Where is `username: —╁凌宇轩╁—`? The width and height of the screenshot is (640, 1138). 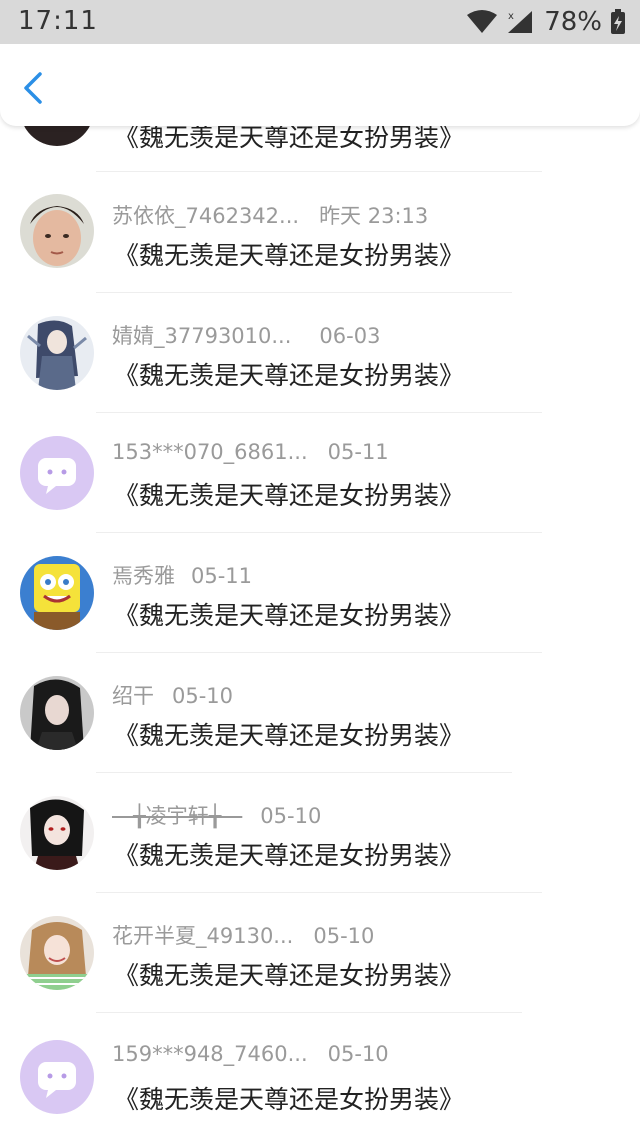
username: —╁凌宇轩╁— is located at coordinates (177, 816).